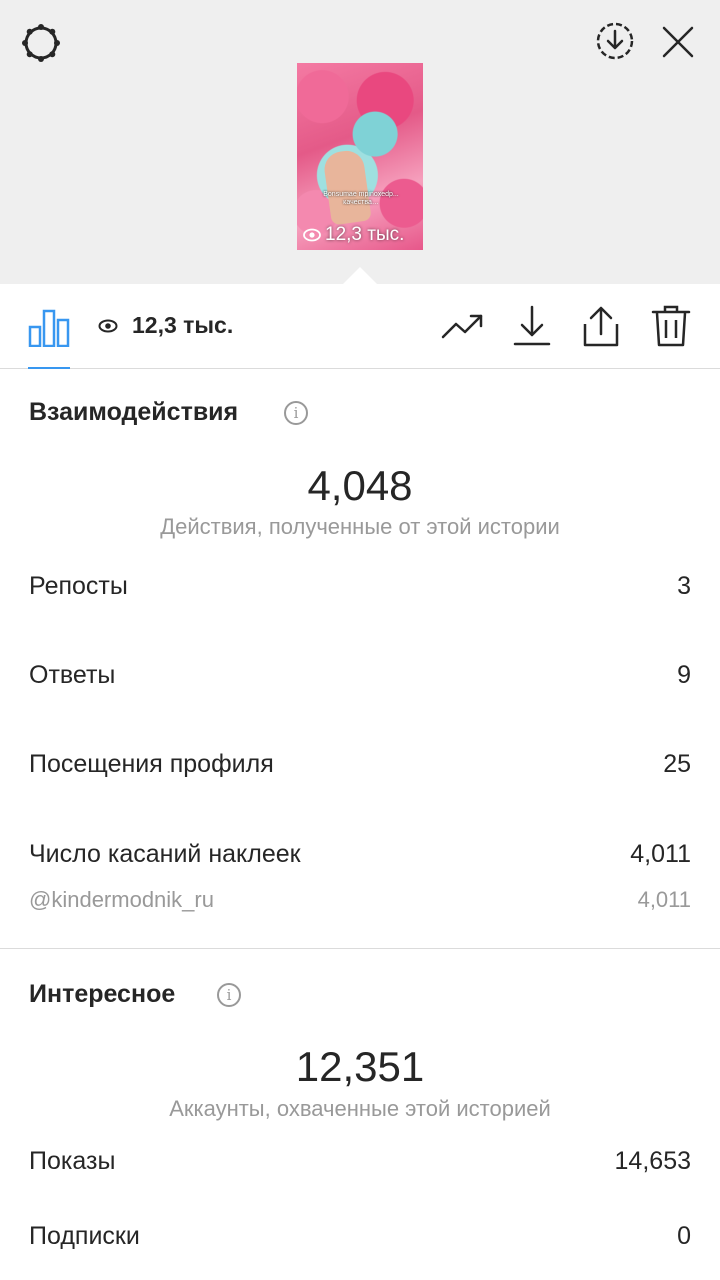  What do you see at coordinates (49, 327) in the screenshot?
I see `bar-chart-icon` at bounding box center [49, 327].